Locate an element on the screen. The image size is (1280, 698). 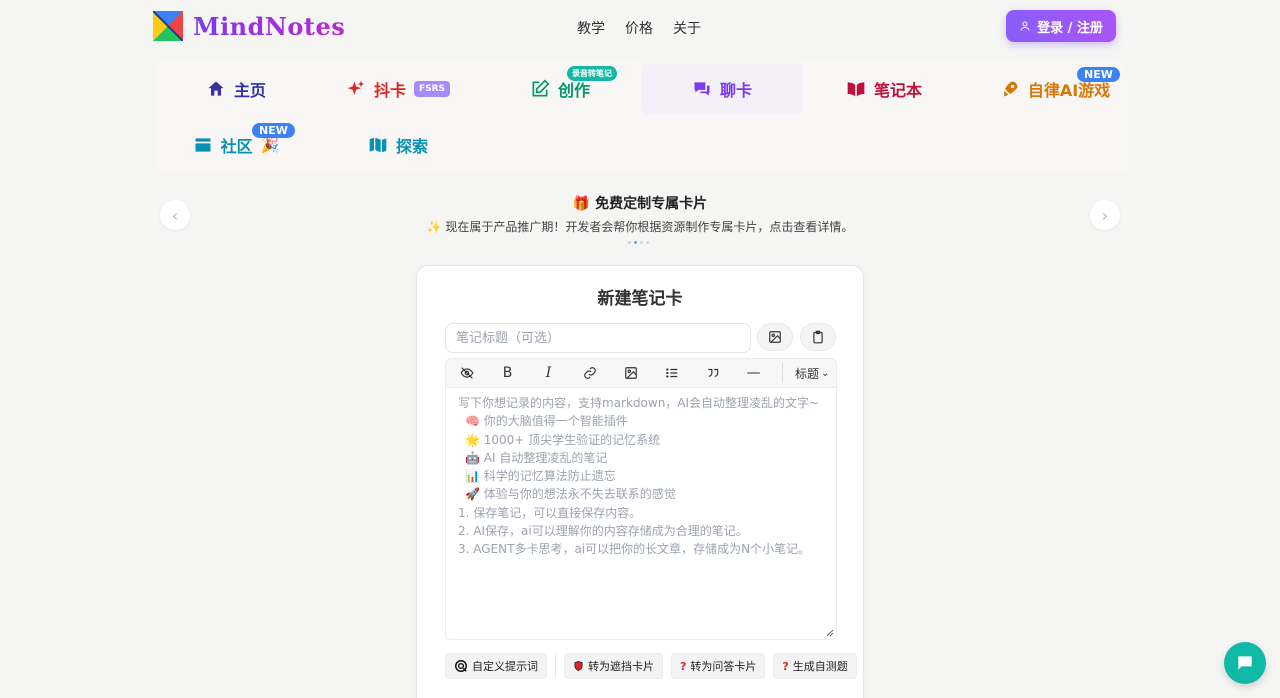
generate-quiz-button: ? 生成自测题 is located at coordinates (815, 666).